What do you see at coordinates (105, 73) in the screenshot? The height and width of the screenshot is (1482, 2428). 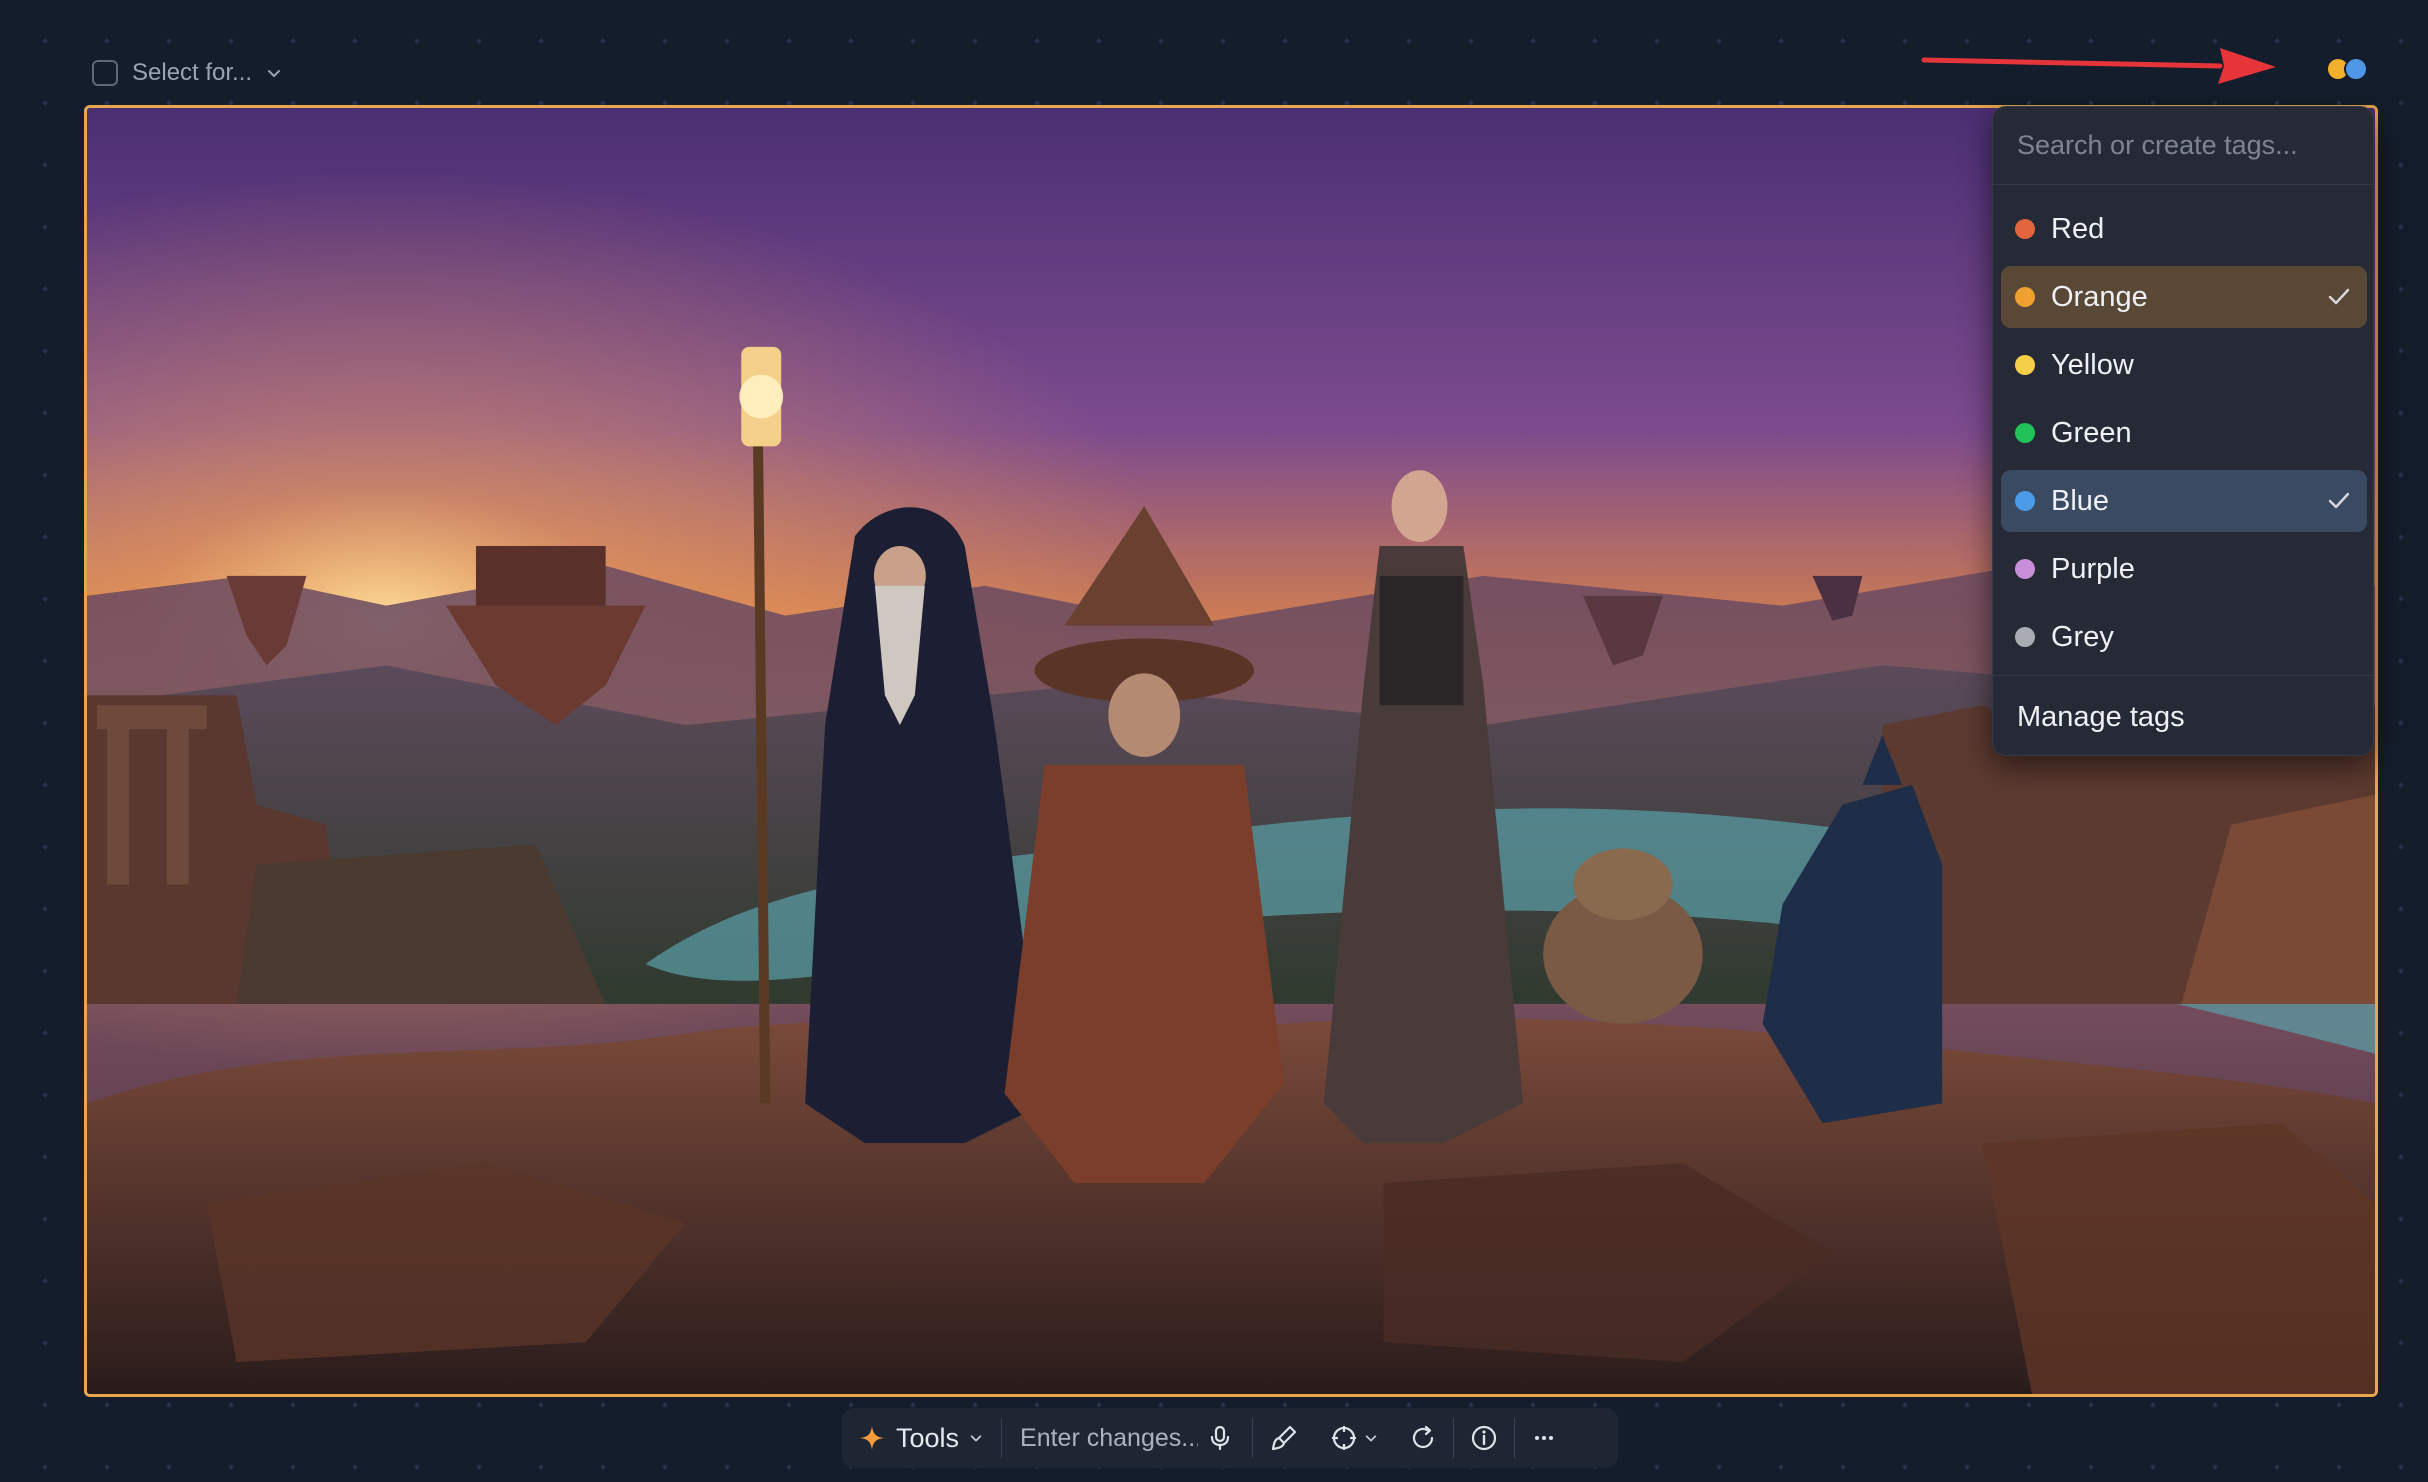 I see `select-checkbox` at bounding box center [105, 73].